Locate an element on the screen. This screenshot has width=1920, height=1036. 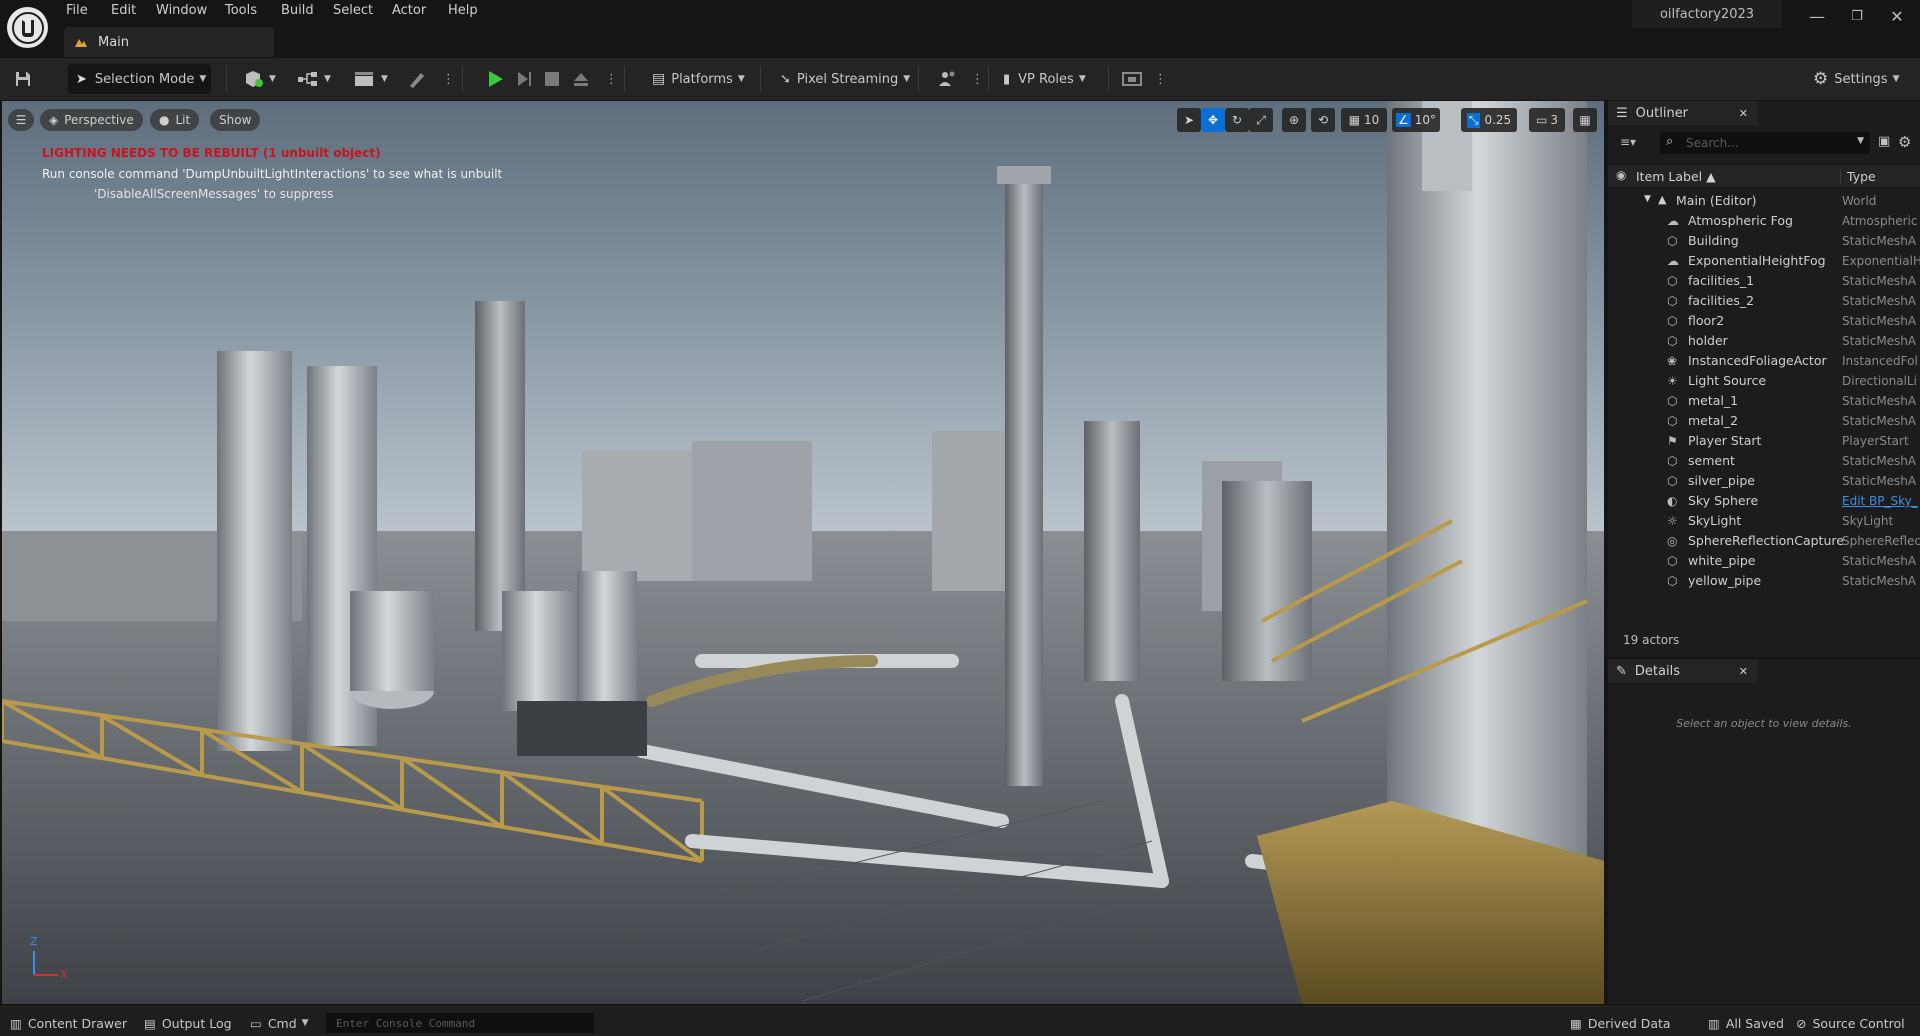
cinematics-icon: ▼ is located at coordinates (371, 79).